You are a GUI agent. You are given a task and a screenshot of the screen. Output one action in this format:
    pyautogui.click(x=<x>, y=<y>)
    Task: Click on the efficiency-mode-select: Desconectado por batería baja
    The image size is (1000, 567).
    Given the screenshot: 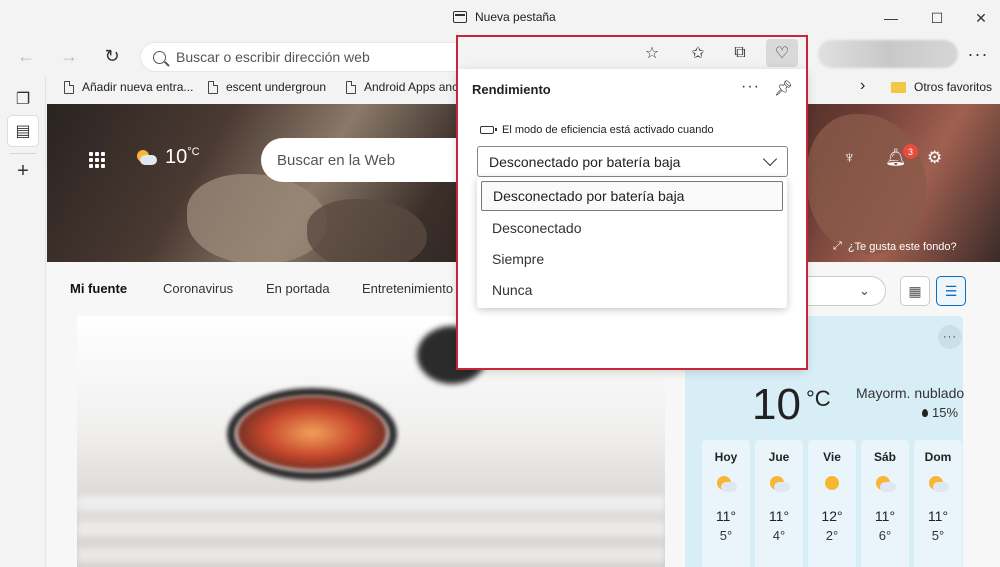 What is the action you would take?
    pyautogui.click(x=632, y=161)
    